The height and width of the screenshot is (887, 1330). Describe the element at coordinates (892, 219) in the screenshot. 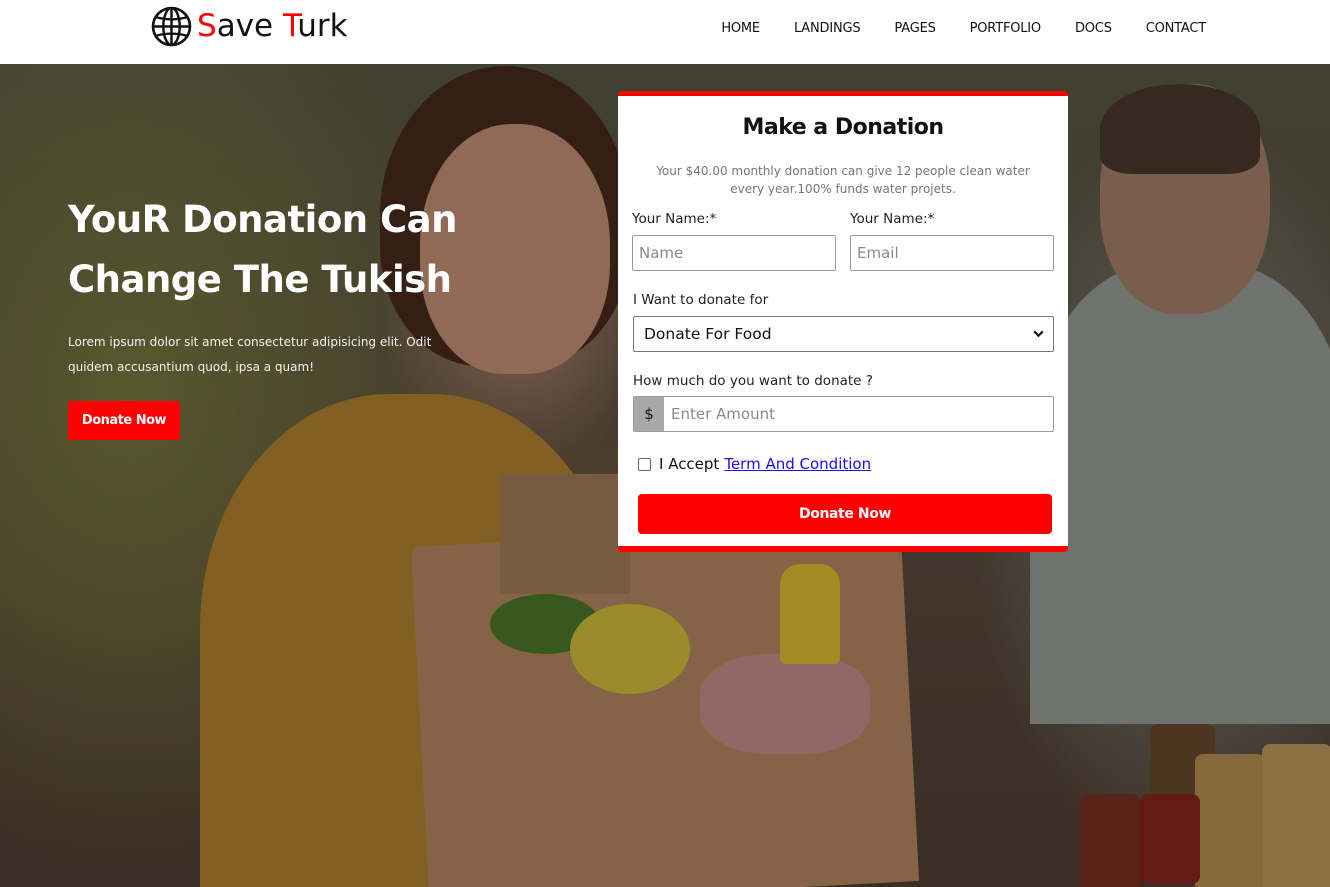

I see `email-label: Your Name:*` at that location.